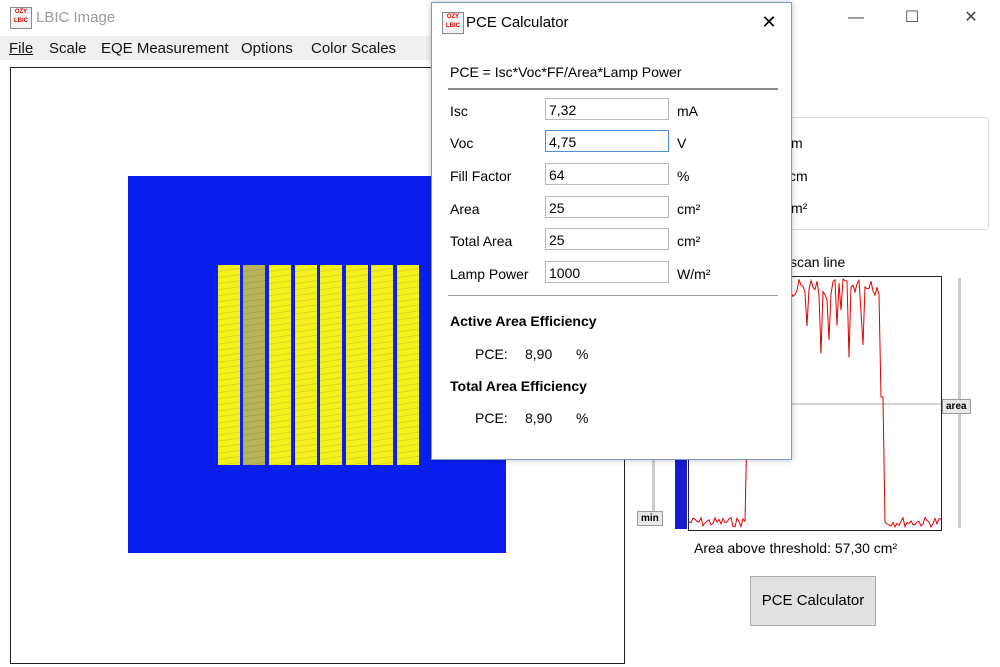 This screenshot has height=667, width=1000. What do you see at coordinates (459, 111) in the screenshot?
I see `isc-label: Isc` at bounding box center [459, 111].